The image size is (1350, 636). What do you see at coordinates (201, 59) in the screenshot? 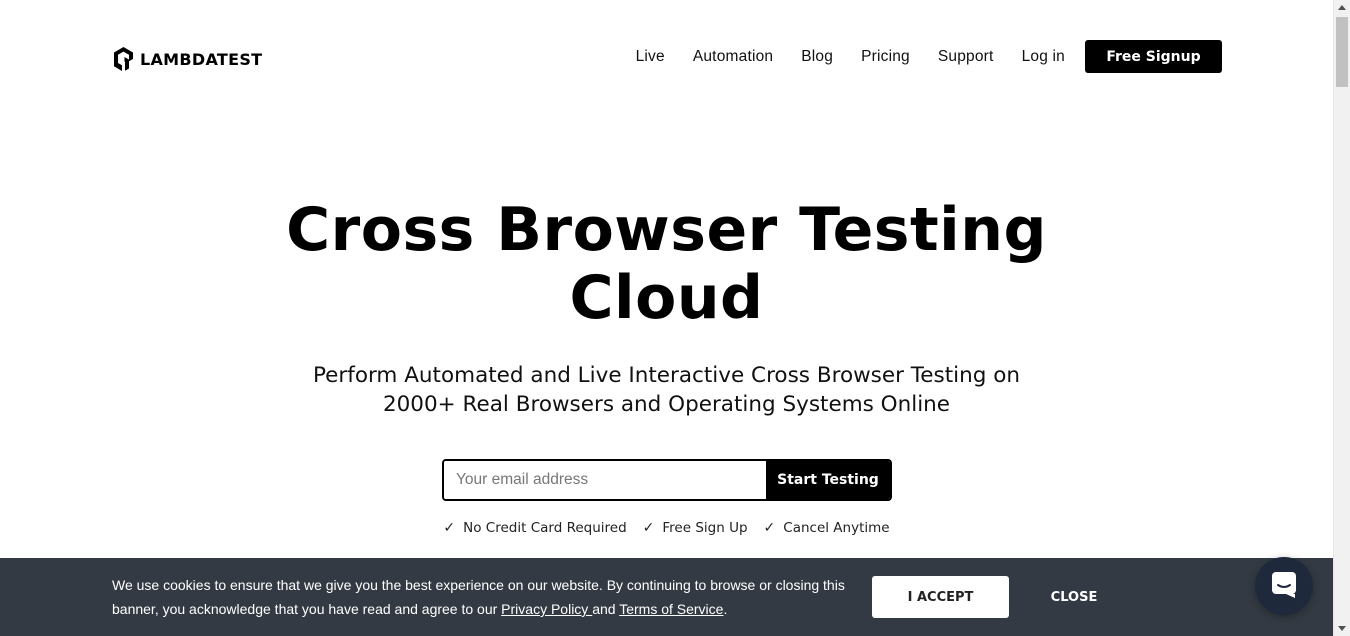
I see `logo-text: LAMBDATEST` at bounding box center [201, 59].